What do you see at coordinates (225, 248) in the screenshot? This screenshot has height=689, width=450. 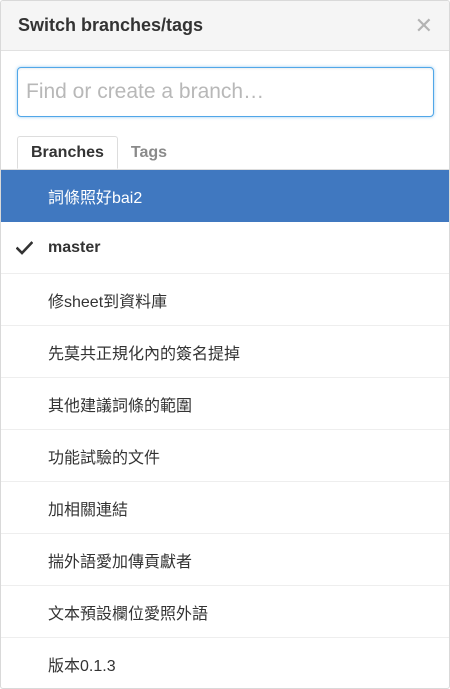 I see `list-item: master` at bounding box center [225, 248].